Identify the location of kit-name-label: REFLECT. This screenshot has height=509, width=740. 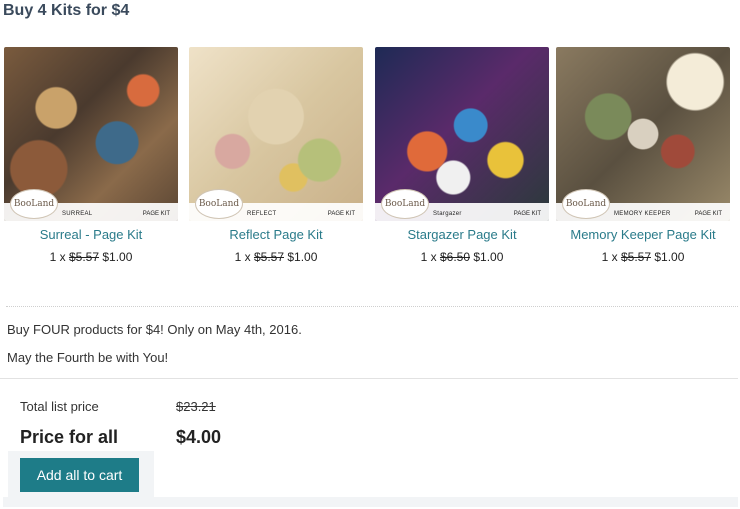
(262, 214).